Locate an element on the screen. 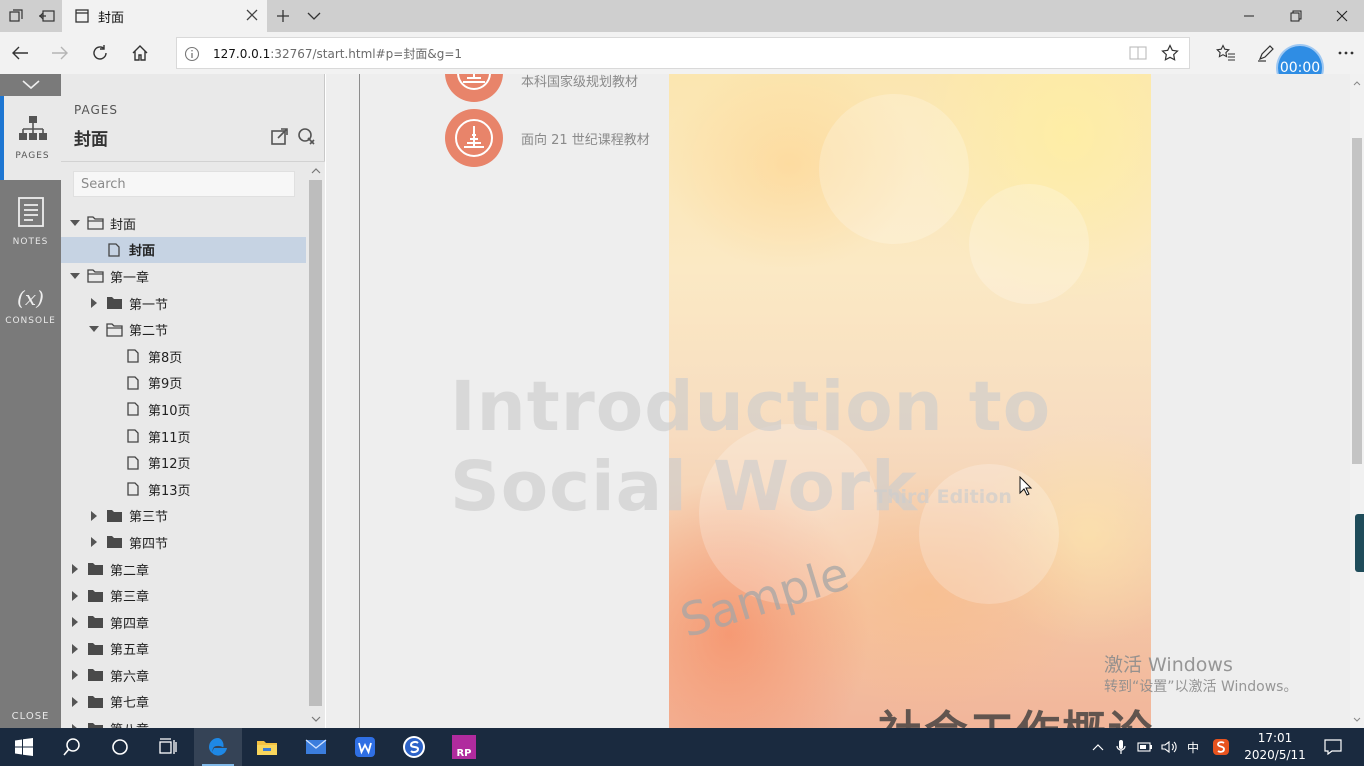 This screenshot has height=766, width=1364. cortana-icon is located at coordinates (120, 747).